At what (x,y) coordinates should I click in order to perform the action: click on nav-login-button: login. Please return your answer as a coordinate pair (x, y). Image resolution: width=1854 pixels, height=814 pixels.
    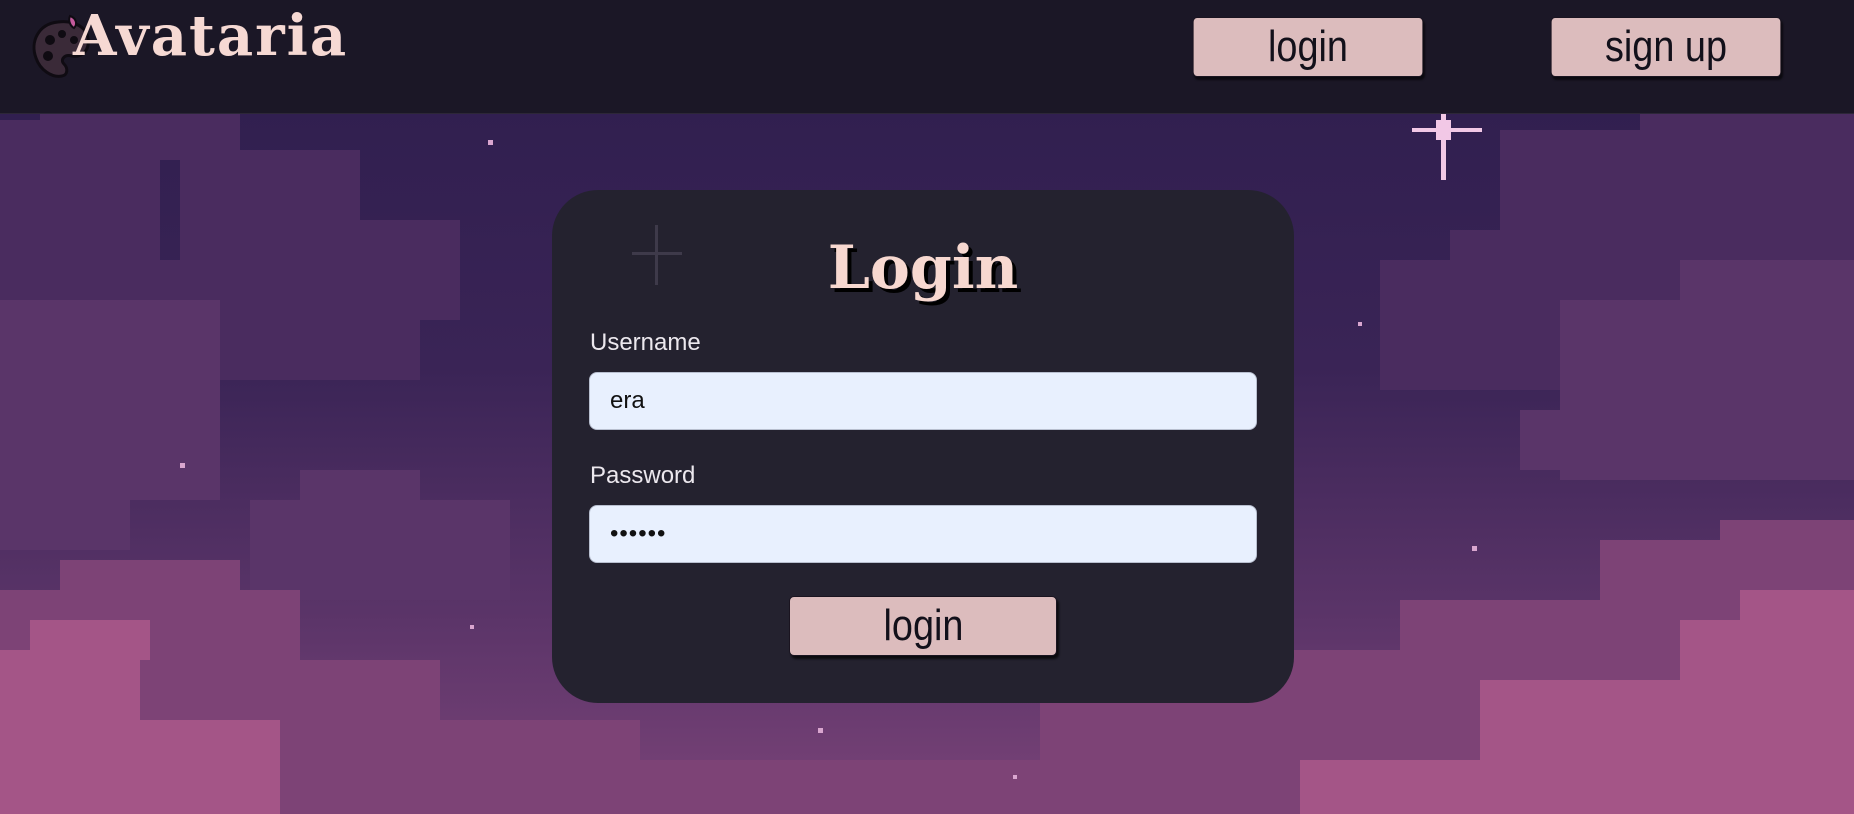
    Looking at the image, I should click on (1308, 47).